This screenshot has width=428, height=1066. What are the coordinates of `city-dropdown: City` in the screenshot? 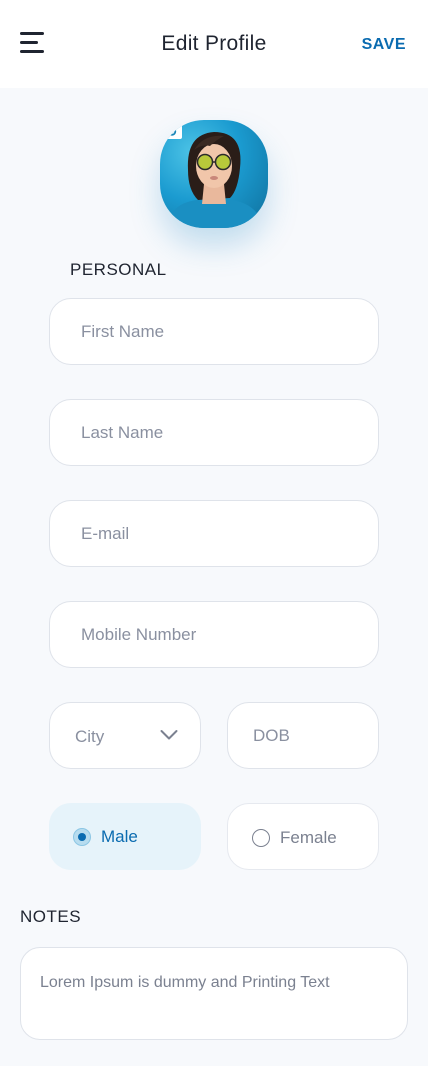 It's located at (125, 735).